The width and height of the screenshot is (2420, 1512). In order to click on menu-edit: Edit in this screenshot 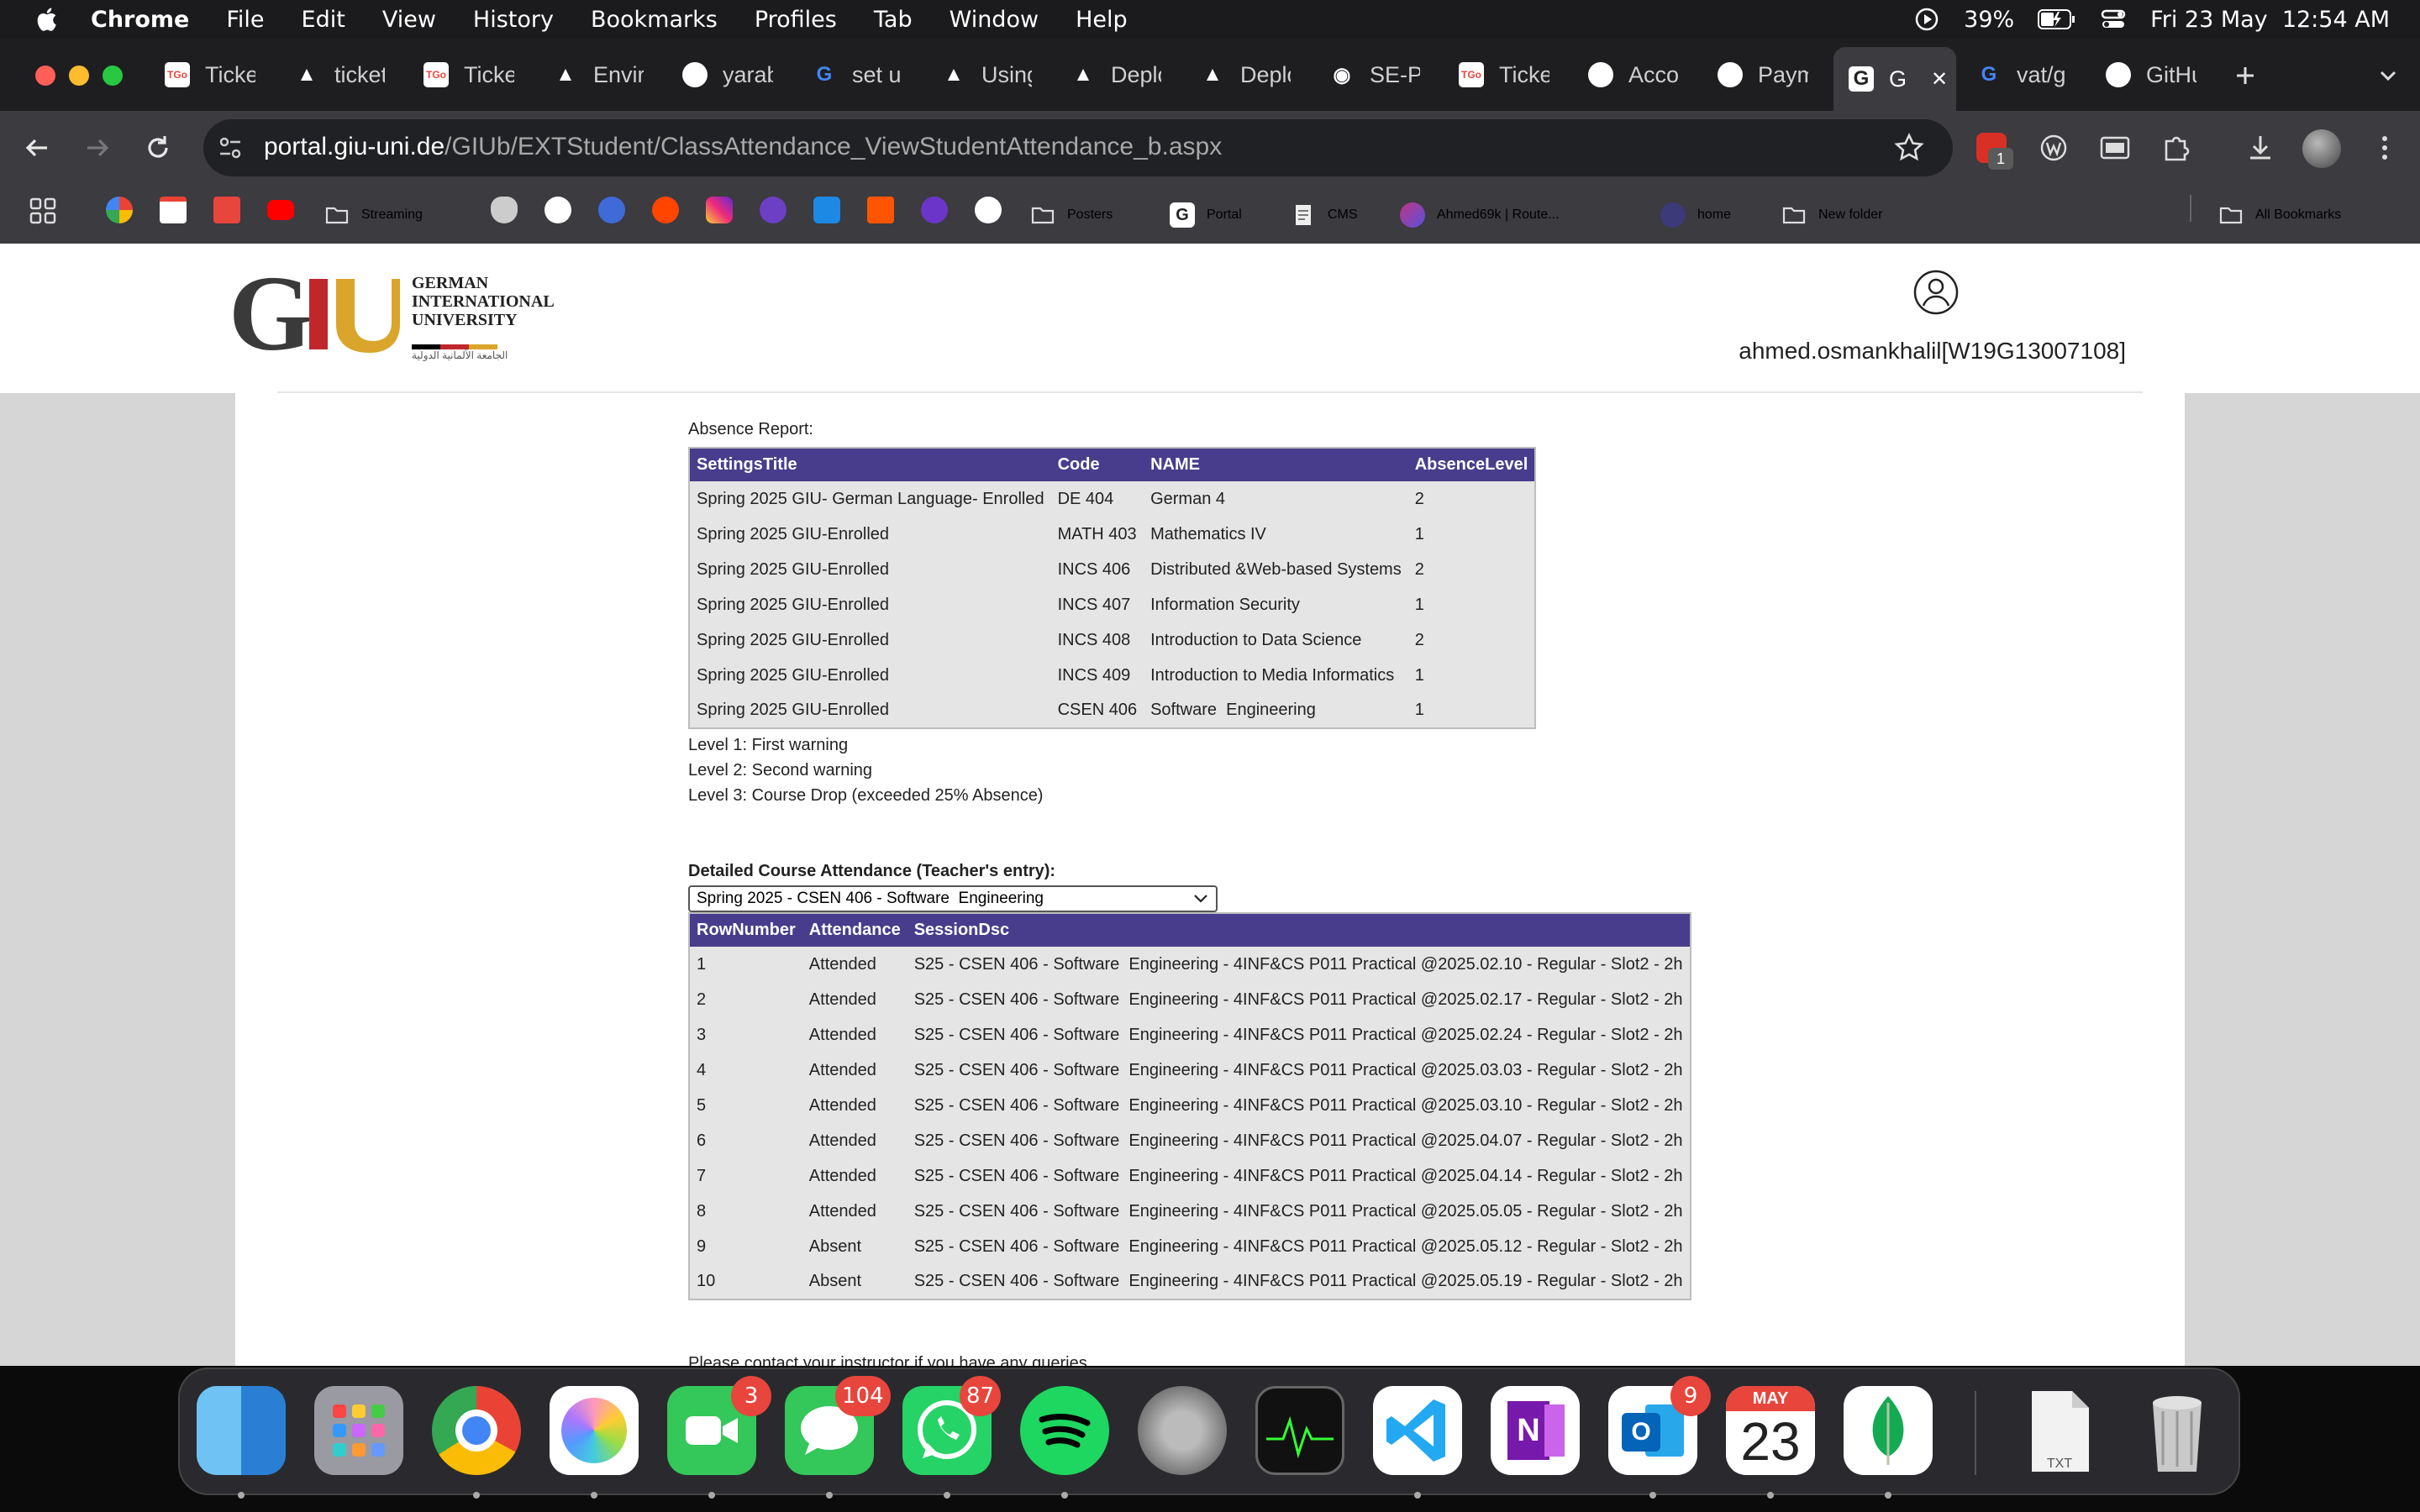, I will do `click(323, 20)`.